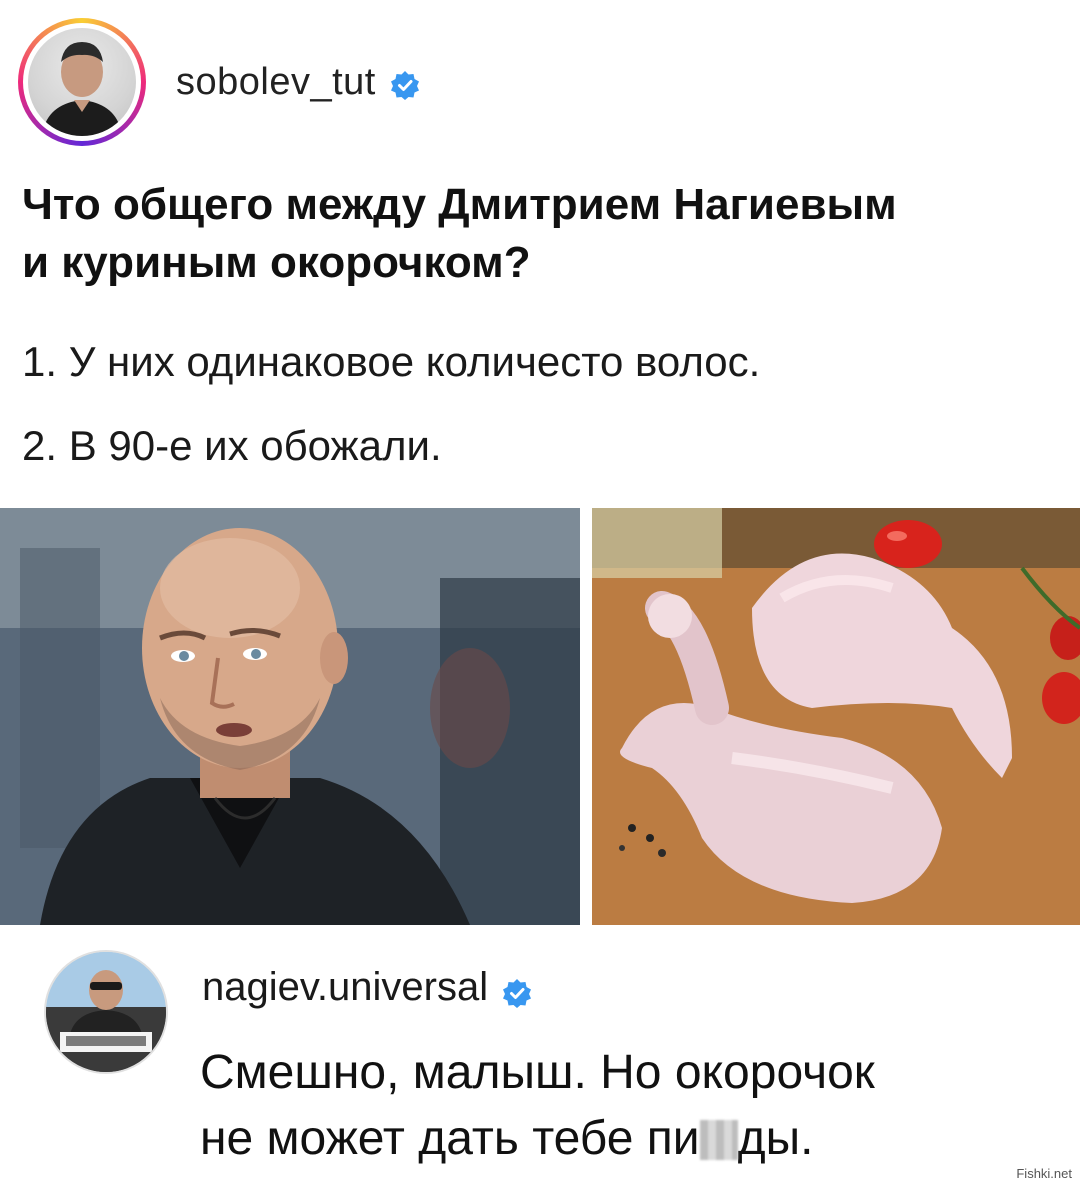 This screenshot has width=1080, height=1187. I want to click on comment-line1: Смешно, малыш. Но окорочок, so click(537, 1072).